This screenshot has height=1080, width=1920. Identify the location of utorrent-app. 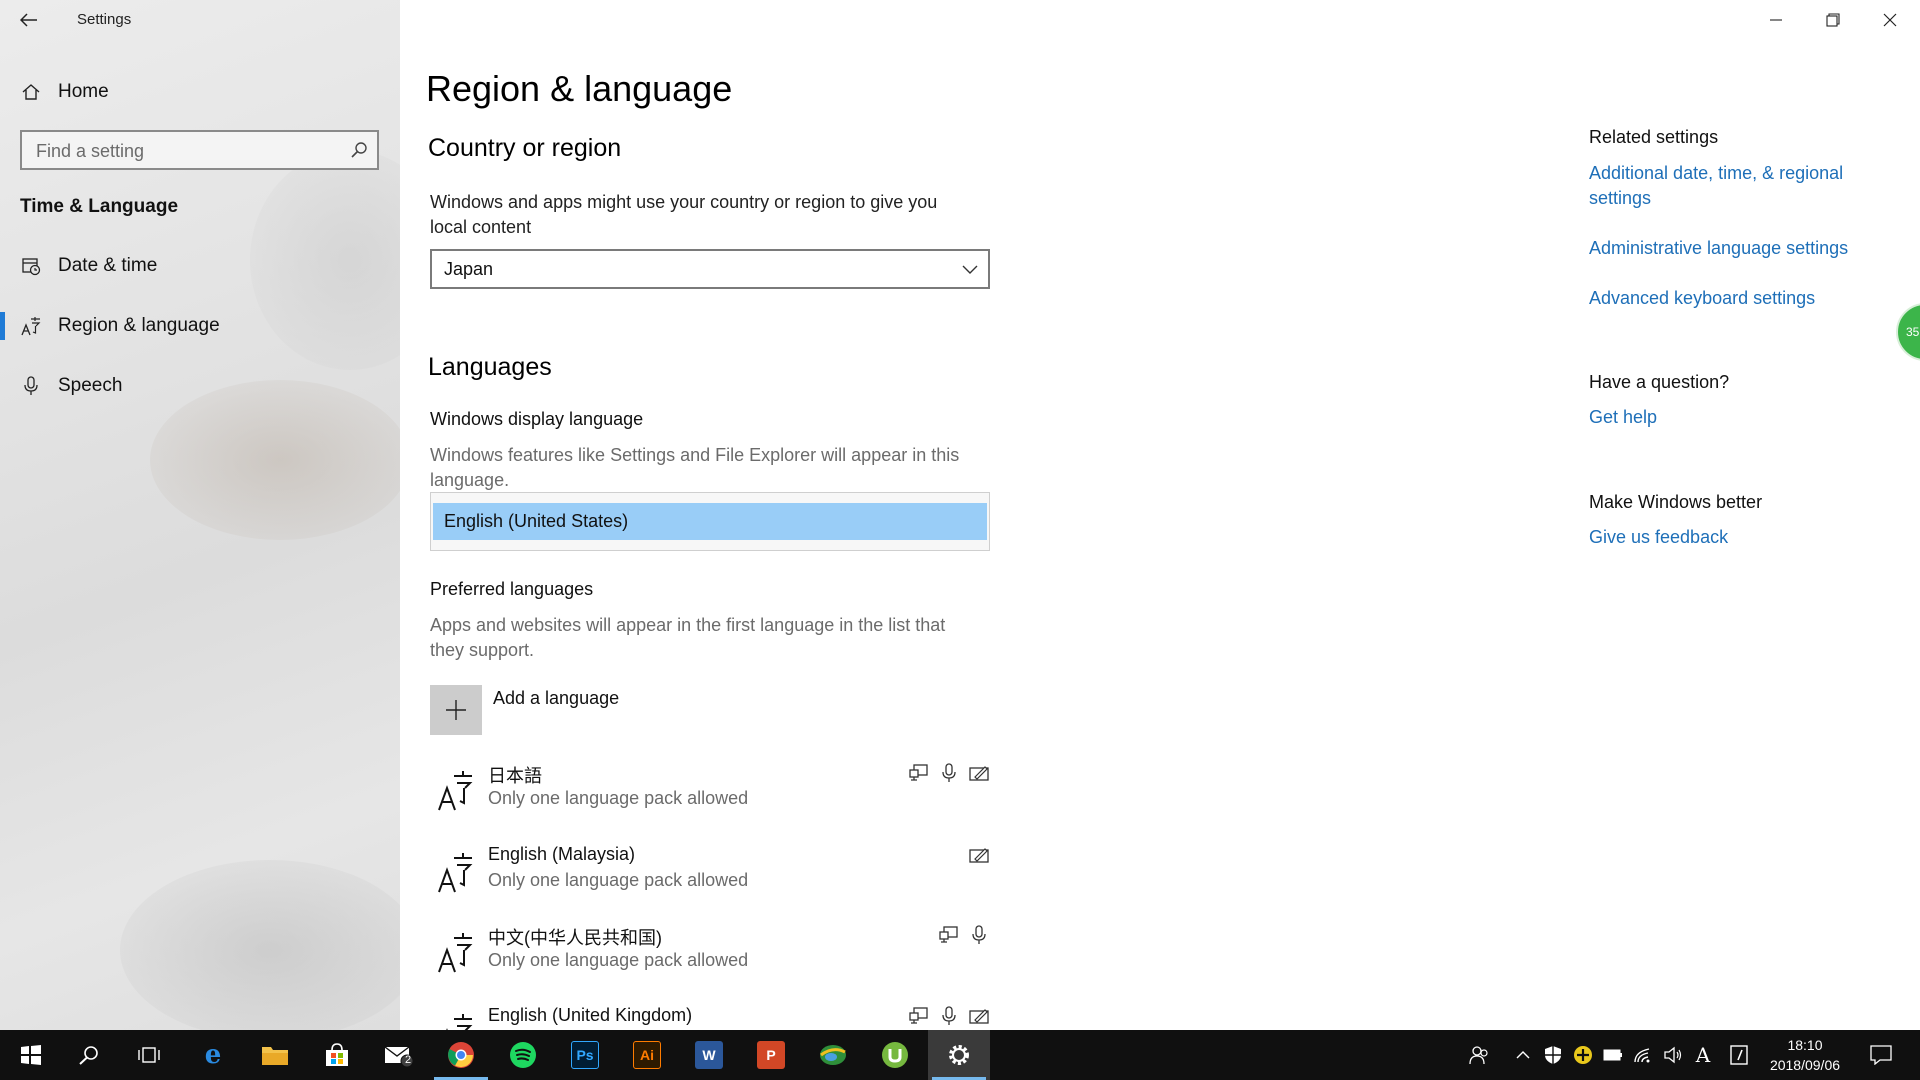
(895, 1055).